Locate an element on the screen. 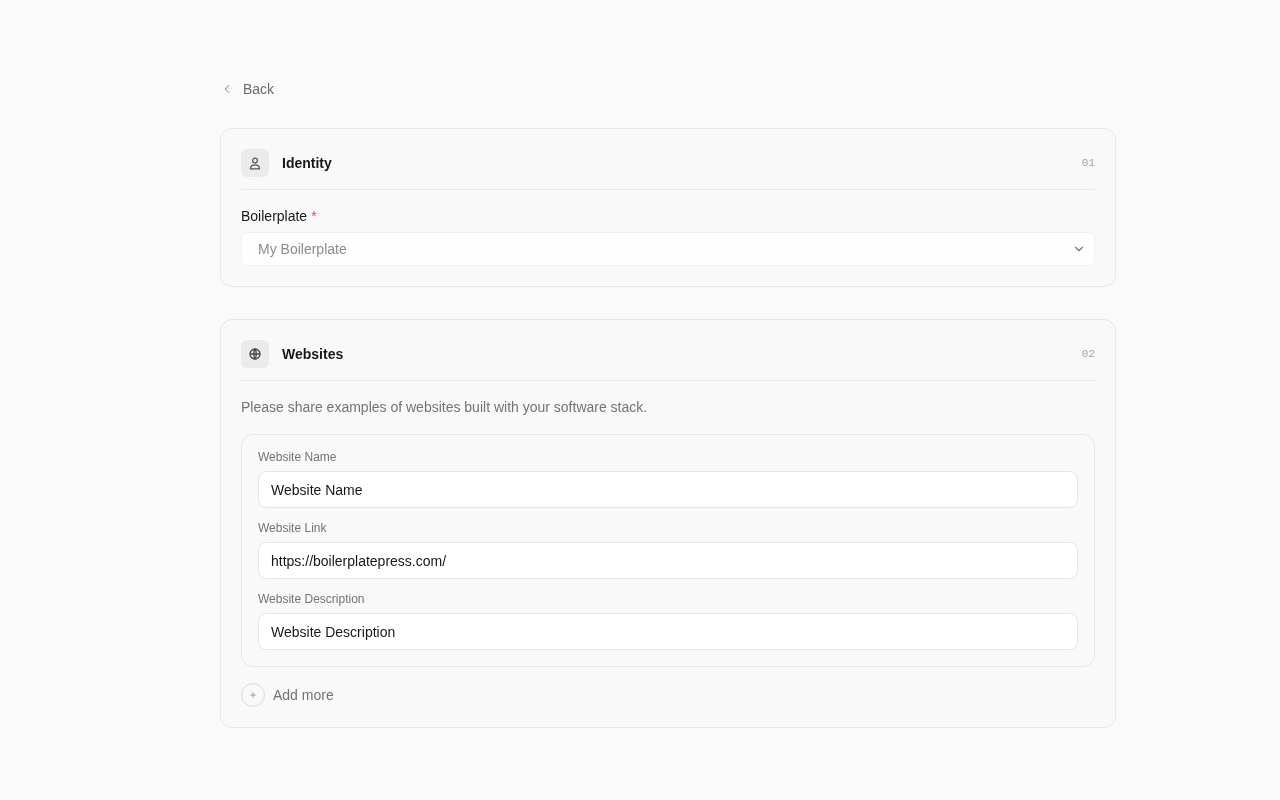 This screenshot has width=1280, height=800. section-title: Websites is located at coordinates (313, 354).